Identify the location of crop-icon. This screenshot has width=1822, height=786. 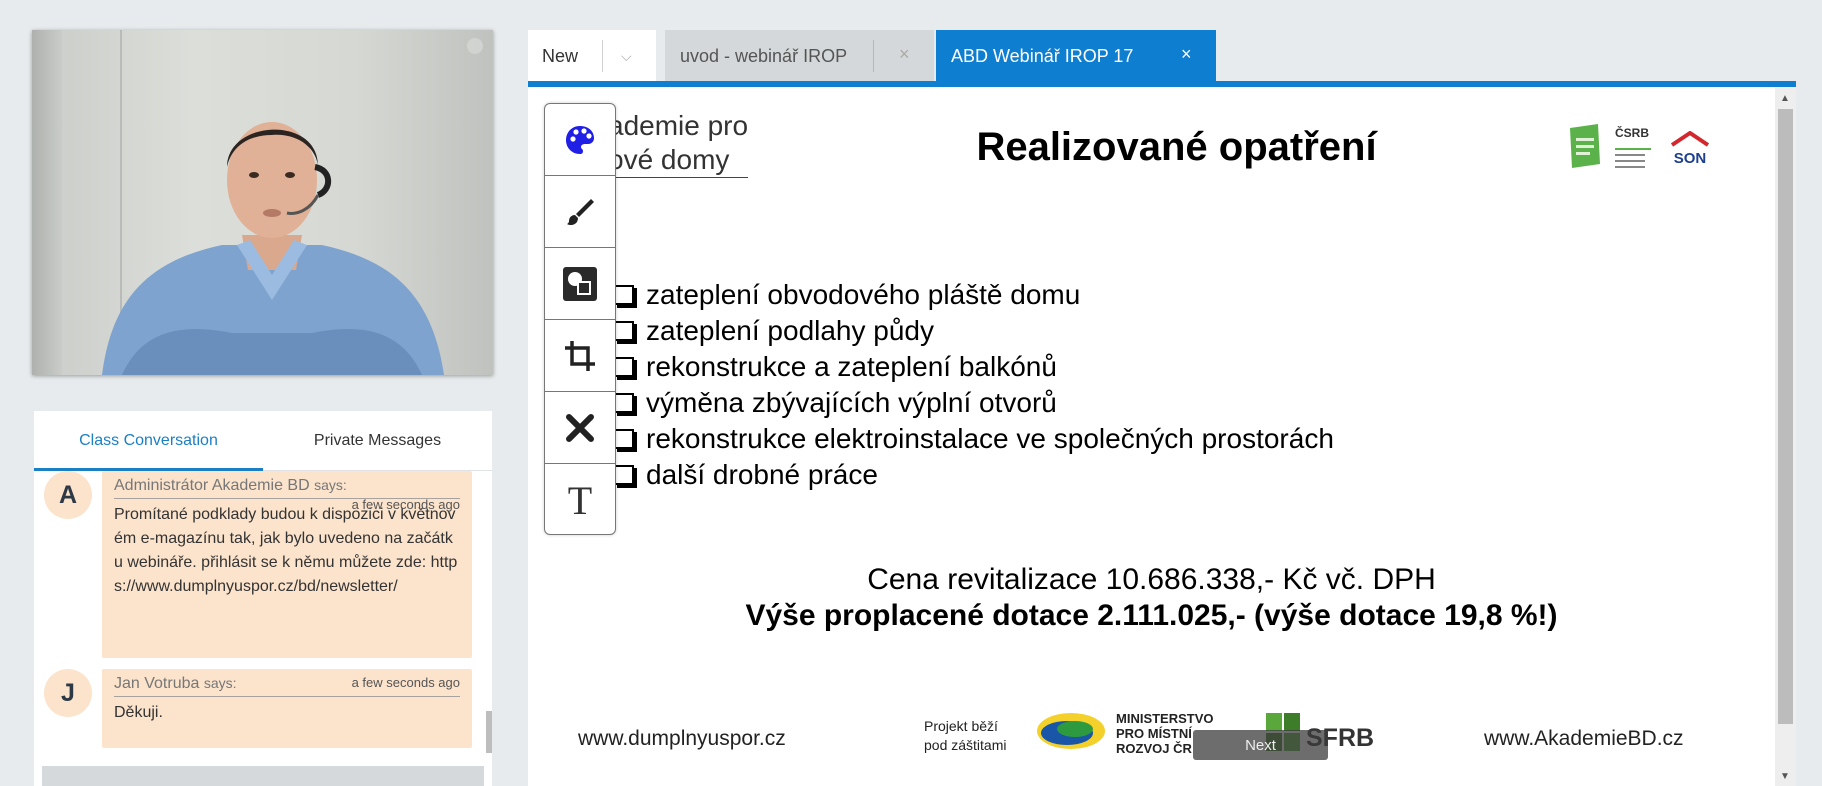
(580, 355).